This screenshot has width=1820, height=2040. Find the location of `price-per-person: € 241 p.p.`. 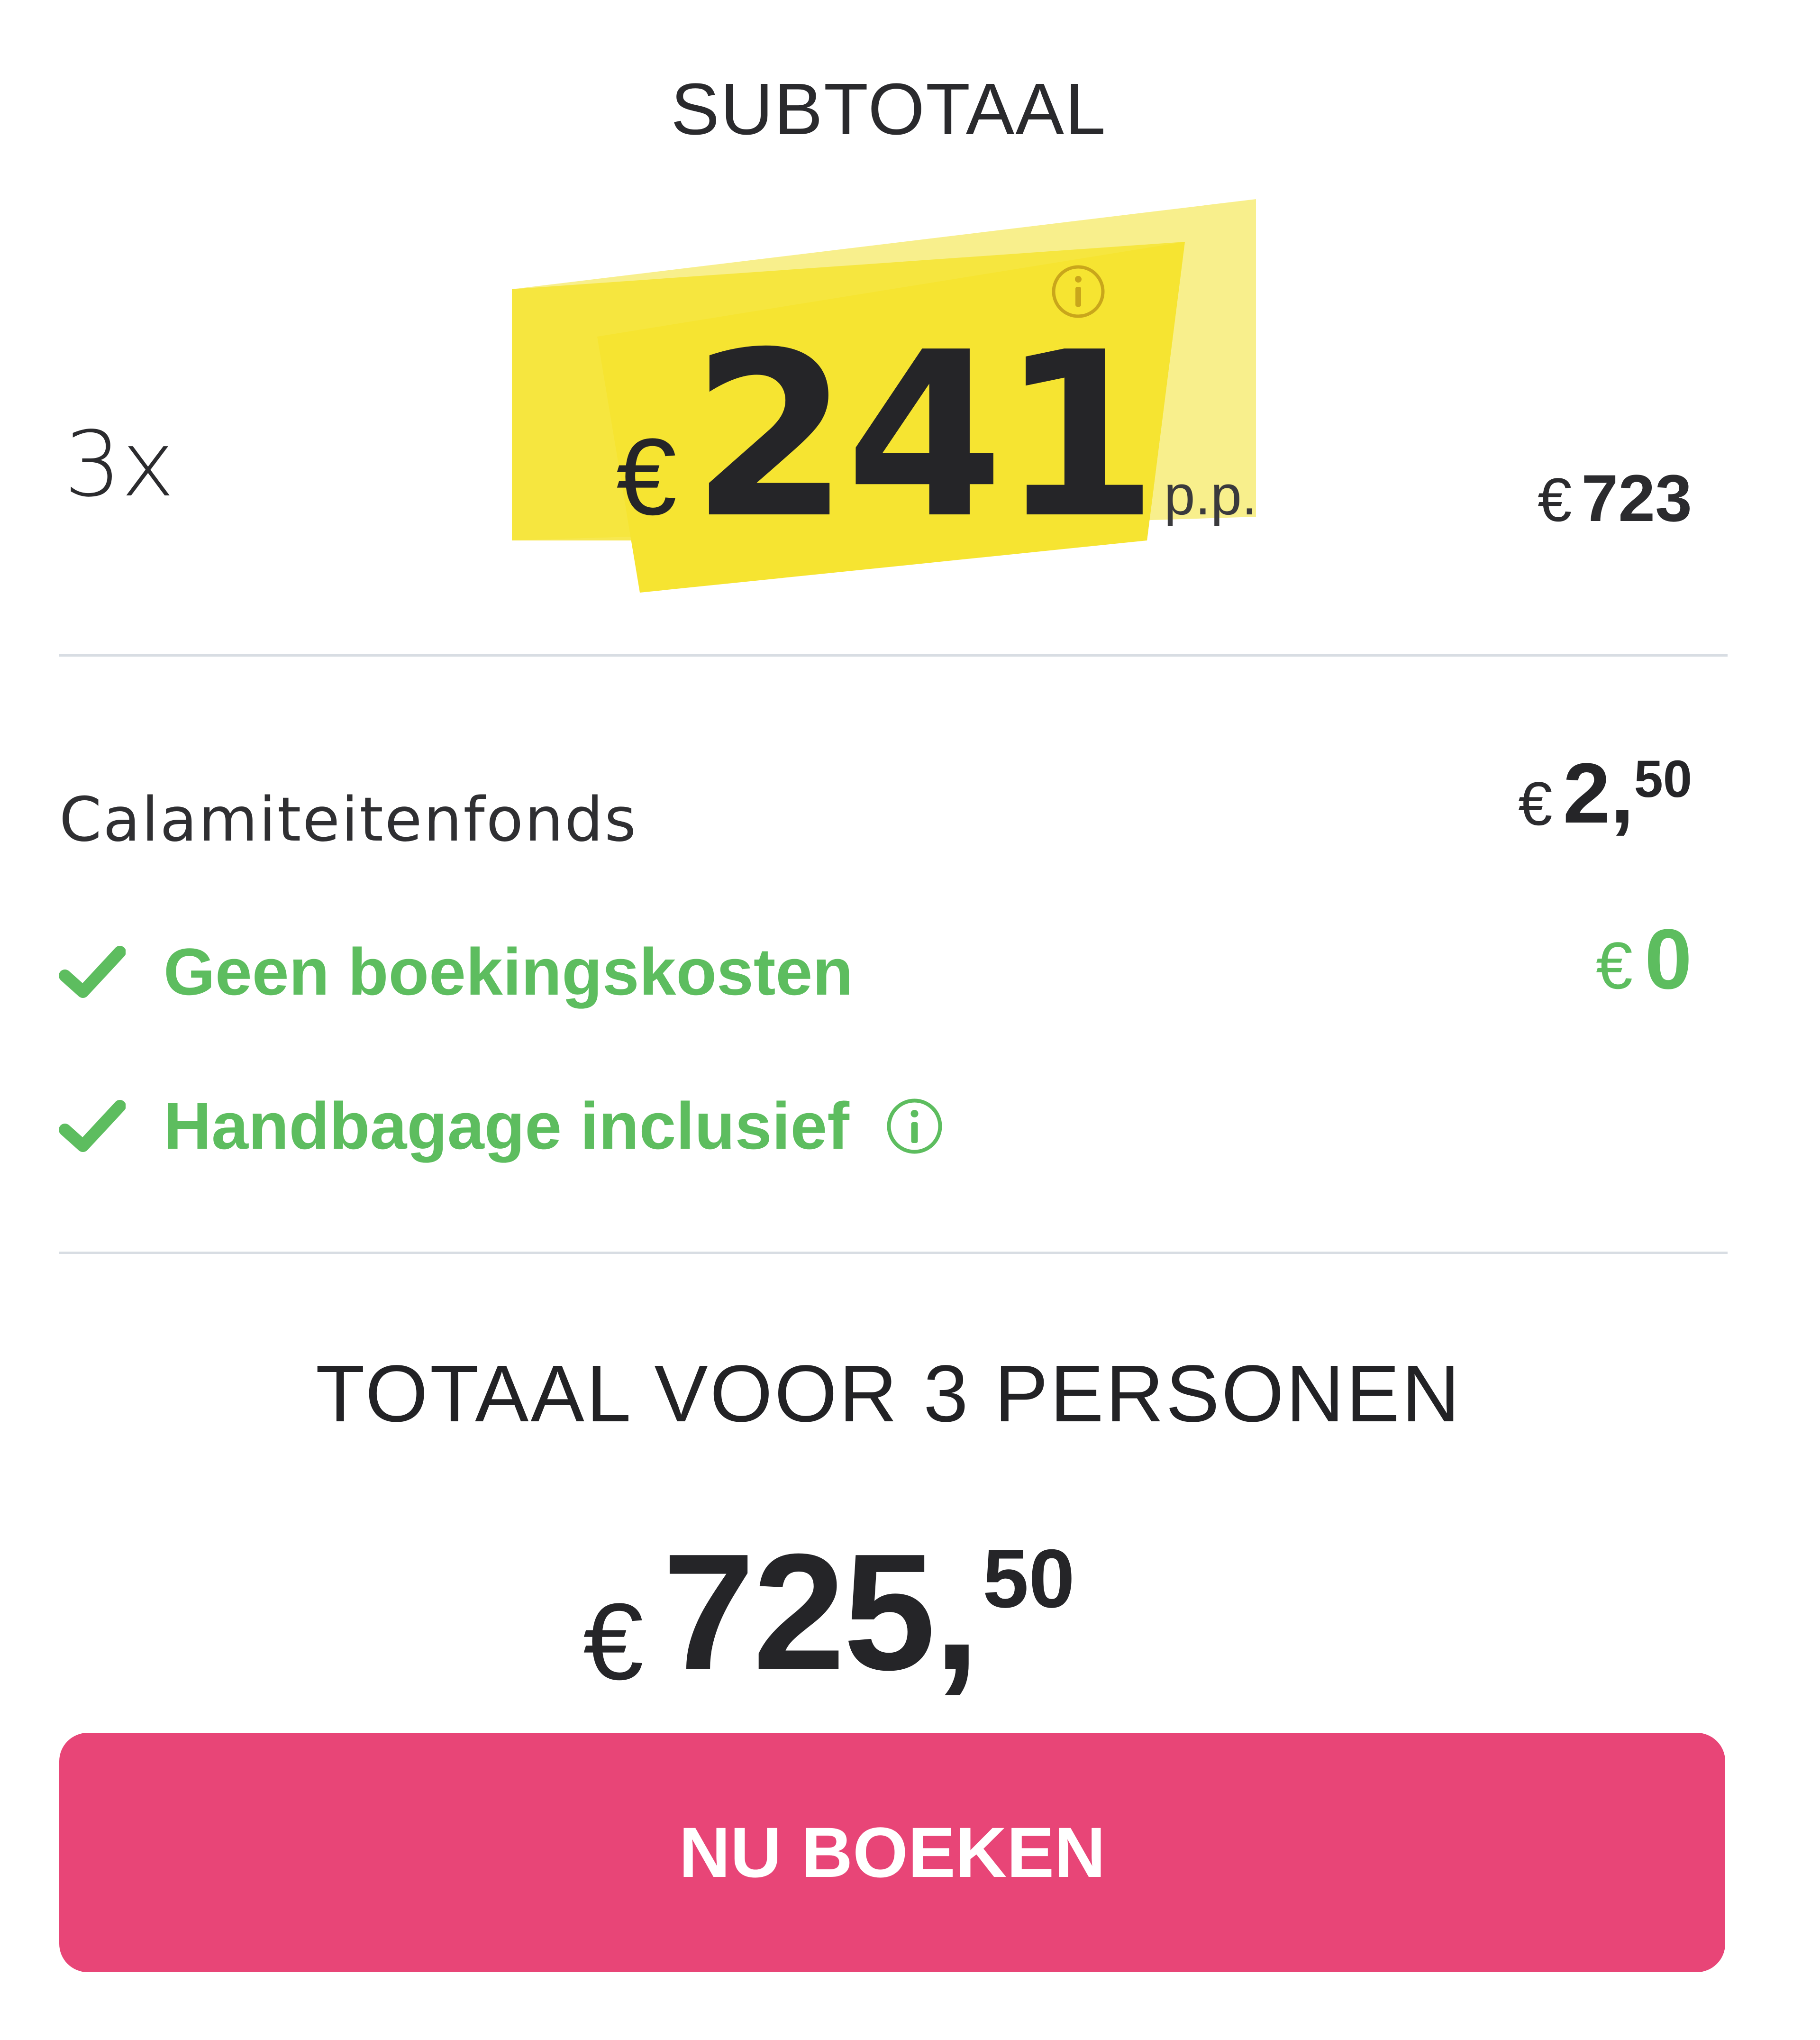

price-per-person: € 241 p.p. is located at coordinates (936, 436).